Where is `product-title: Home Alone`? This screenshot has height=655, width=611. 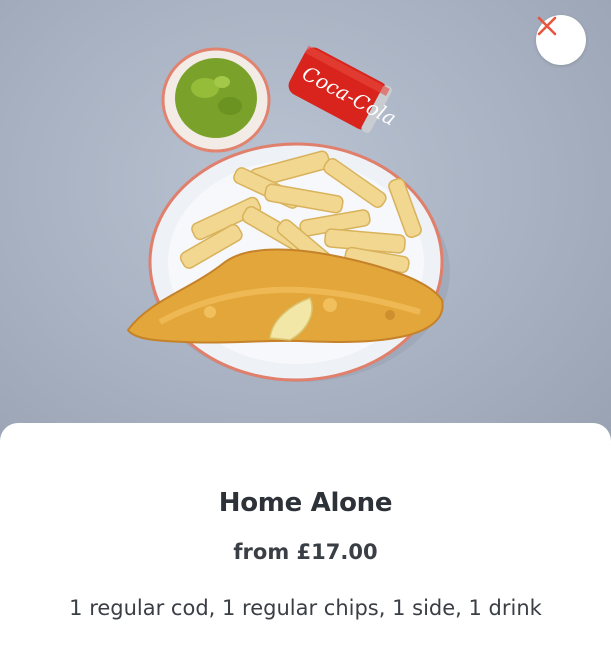 product-title: Home Alone is located at coordinates (305, 503).